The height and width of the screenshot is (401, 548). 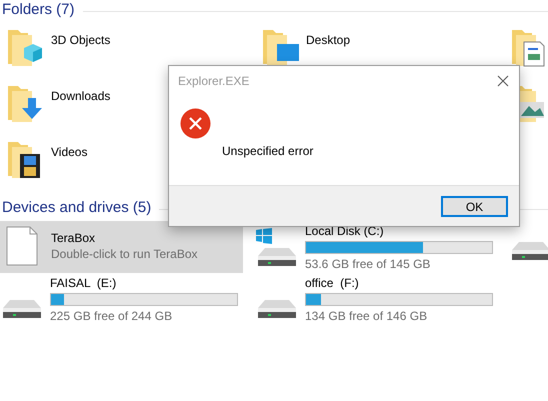 I want to click on drive-name: Local Disk (C:), so click(x=345, y=231).